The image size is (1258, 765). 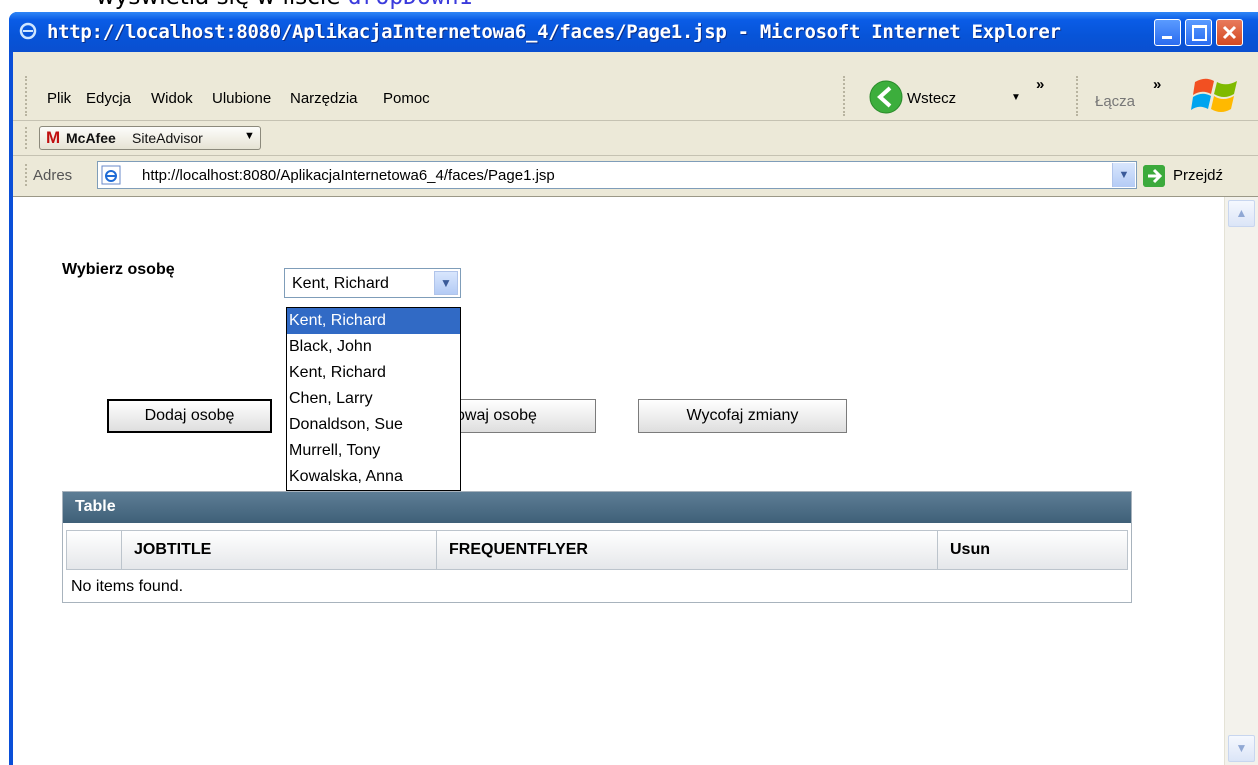 What do you see at coordinates (410, 5) in the screenshot?
I see `document-text-code: dropDown1` at bounding box center [410, 5].